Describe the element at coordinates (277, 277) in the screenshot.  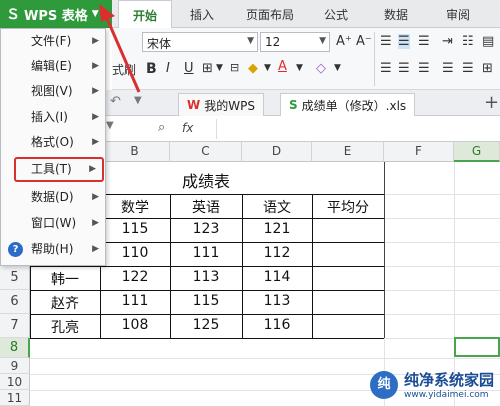
I see `score-cell: 114` at that location.